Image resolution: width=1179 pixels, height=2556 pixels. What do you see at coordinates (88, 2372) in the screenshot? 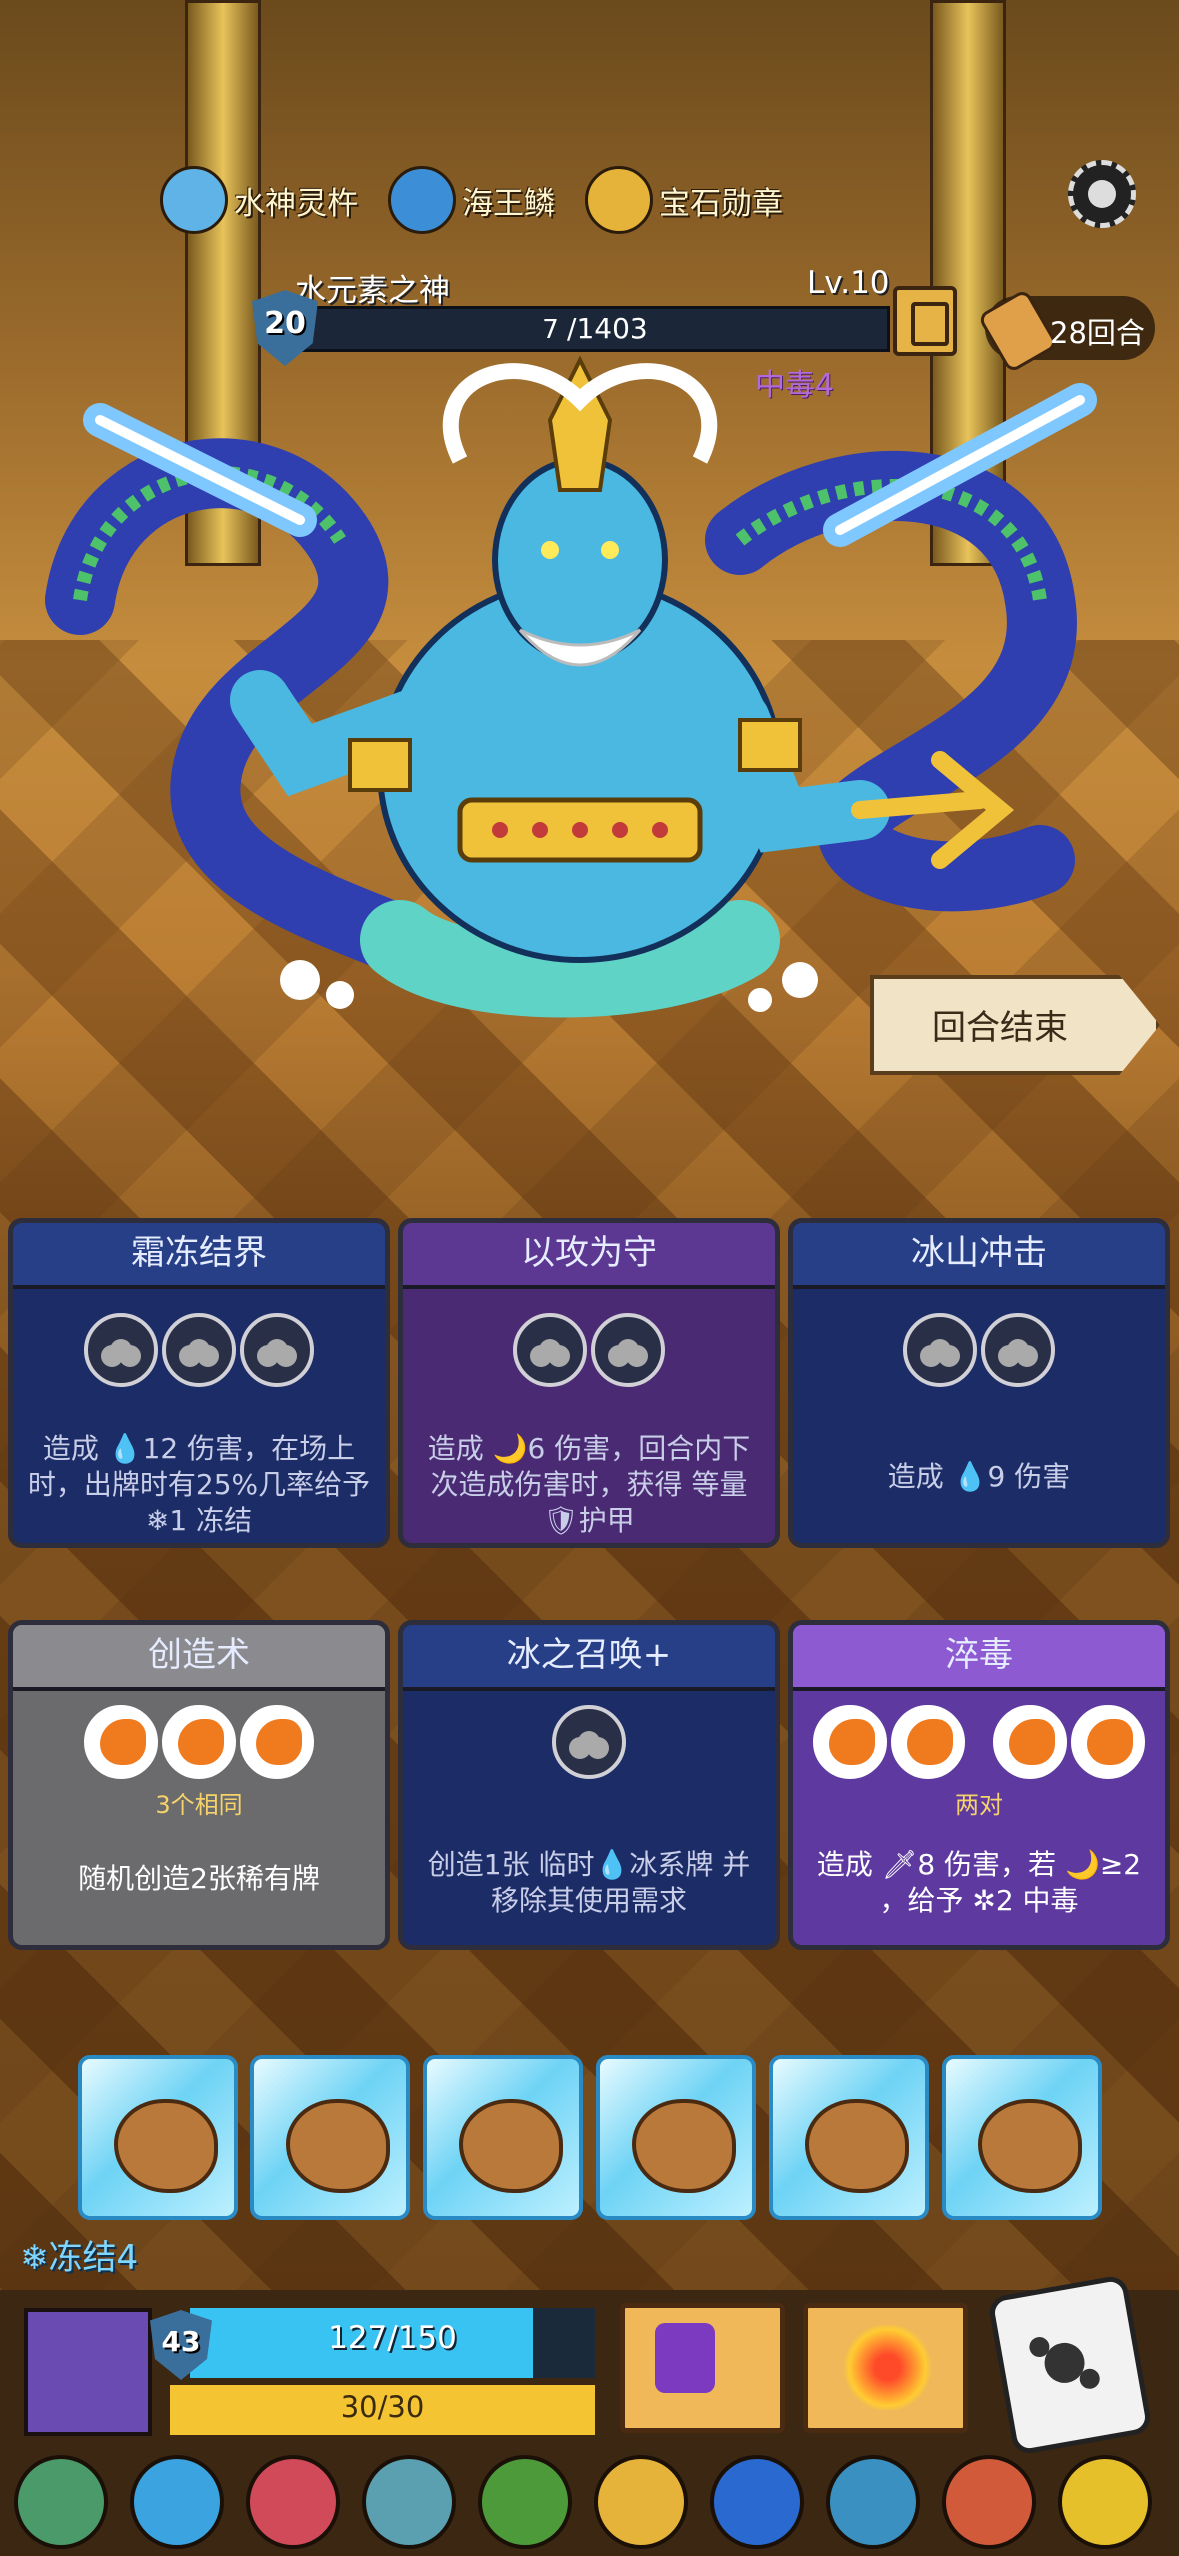
I see `player-avatar` at bounding box center [88, 2372].